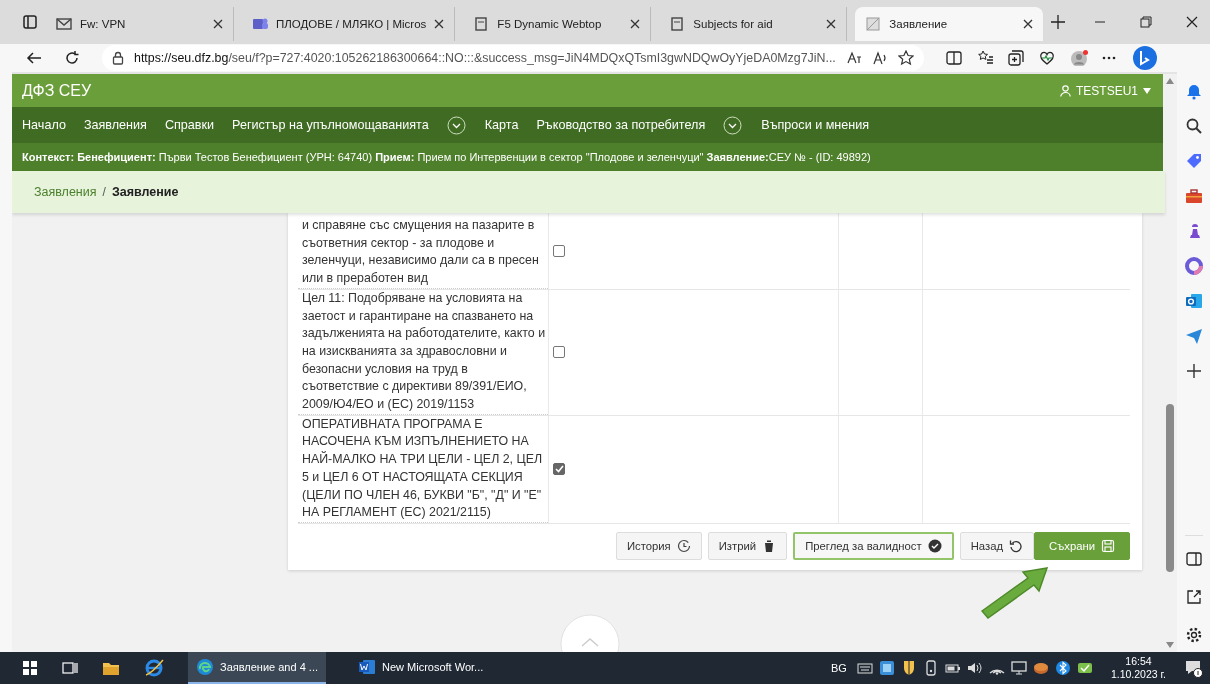 This screenshot has height=684, width=1210. What do you see at coordinates (1170, 645) in the screenshot?
I see `scroll-down-icon` at bounding box center [1170, 645].